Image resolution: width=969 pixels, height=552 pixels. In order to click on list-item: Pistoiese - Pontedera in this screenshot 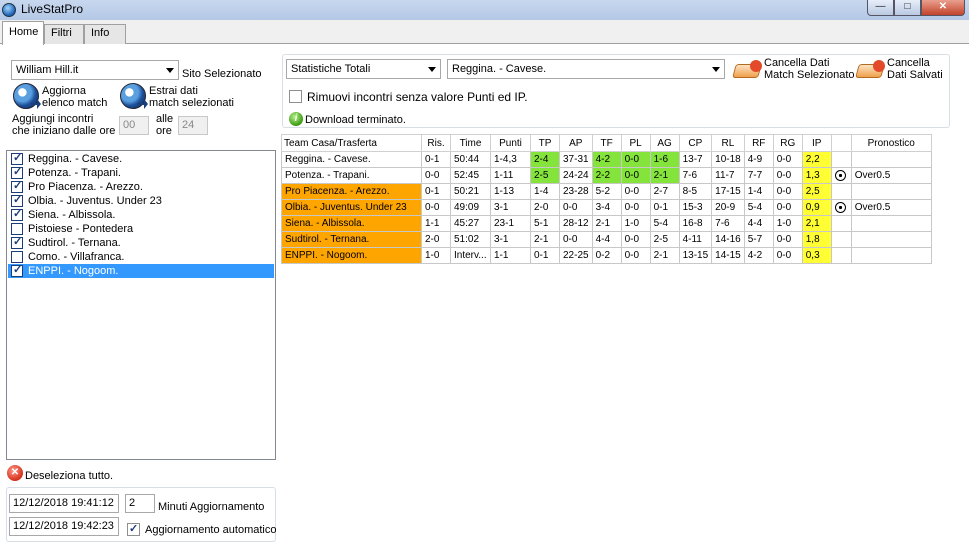, I will do `click(141, 229)`.